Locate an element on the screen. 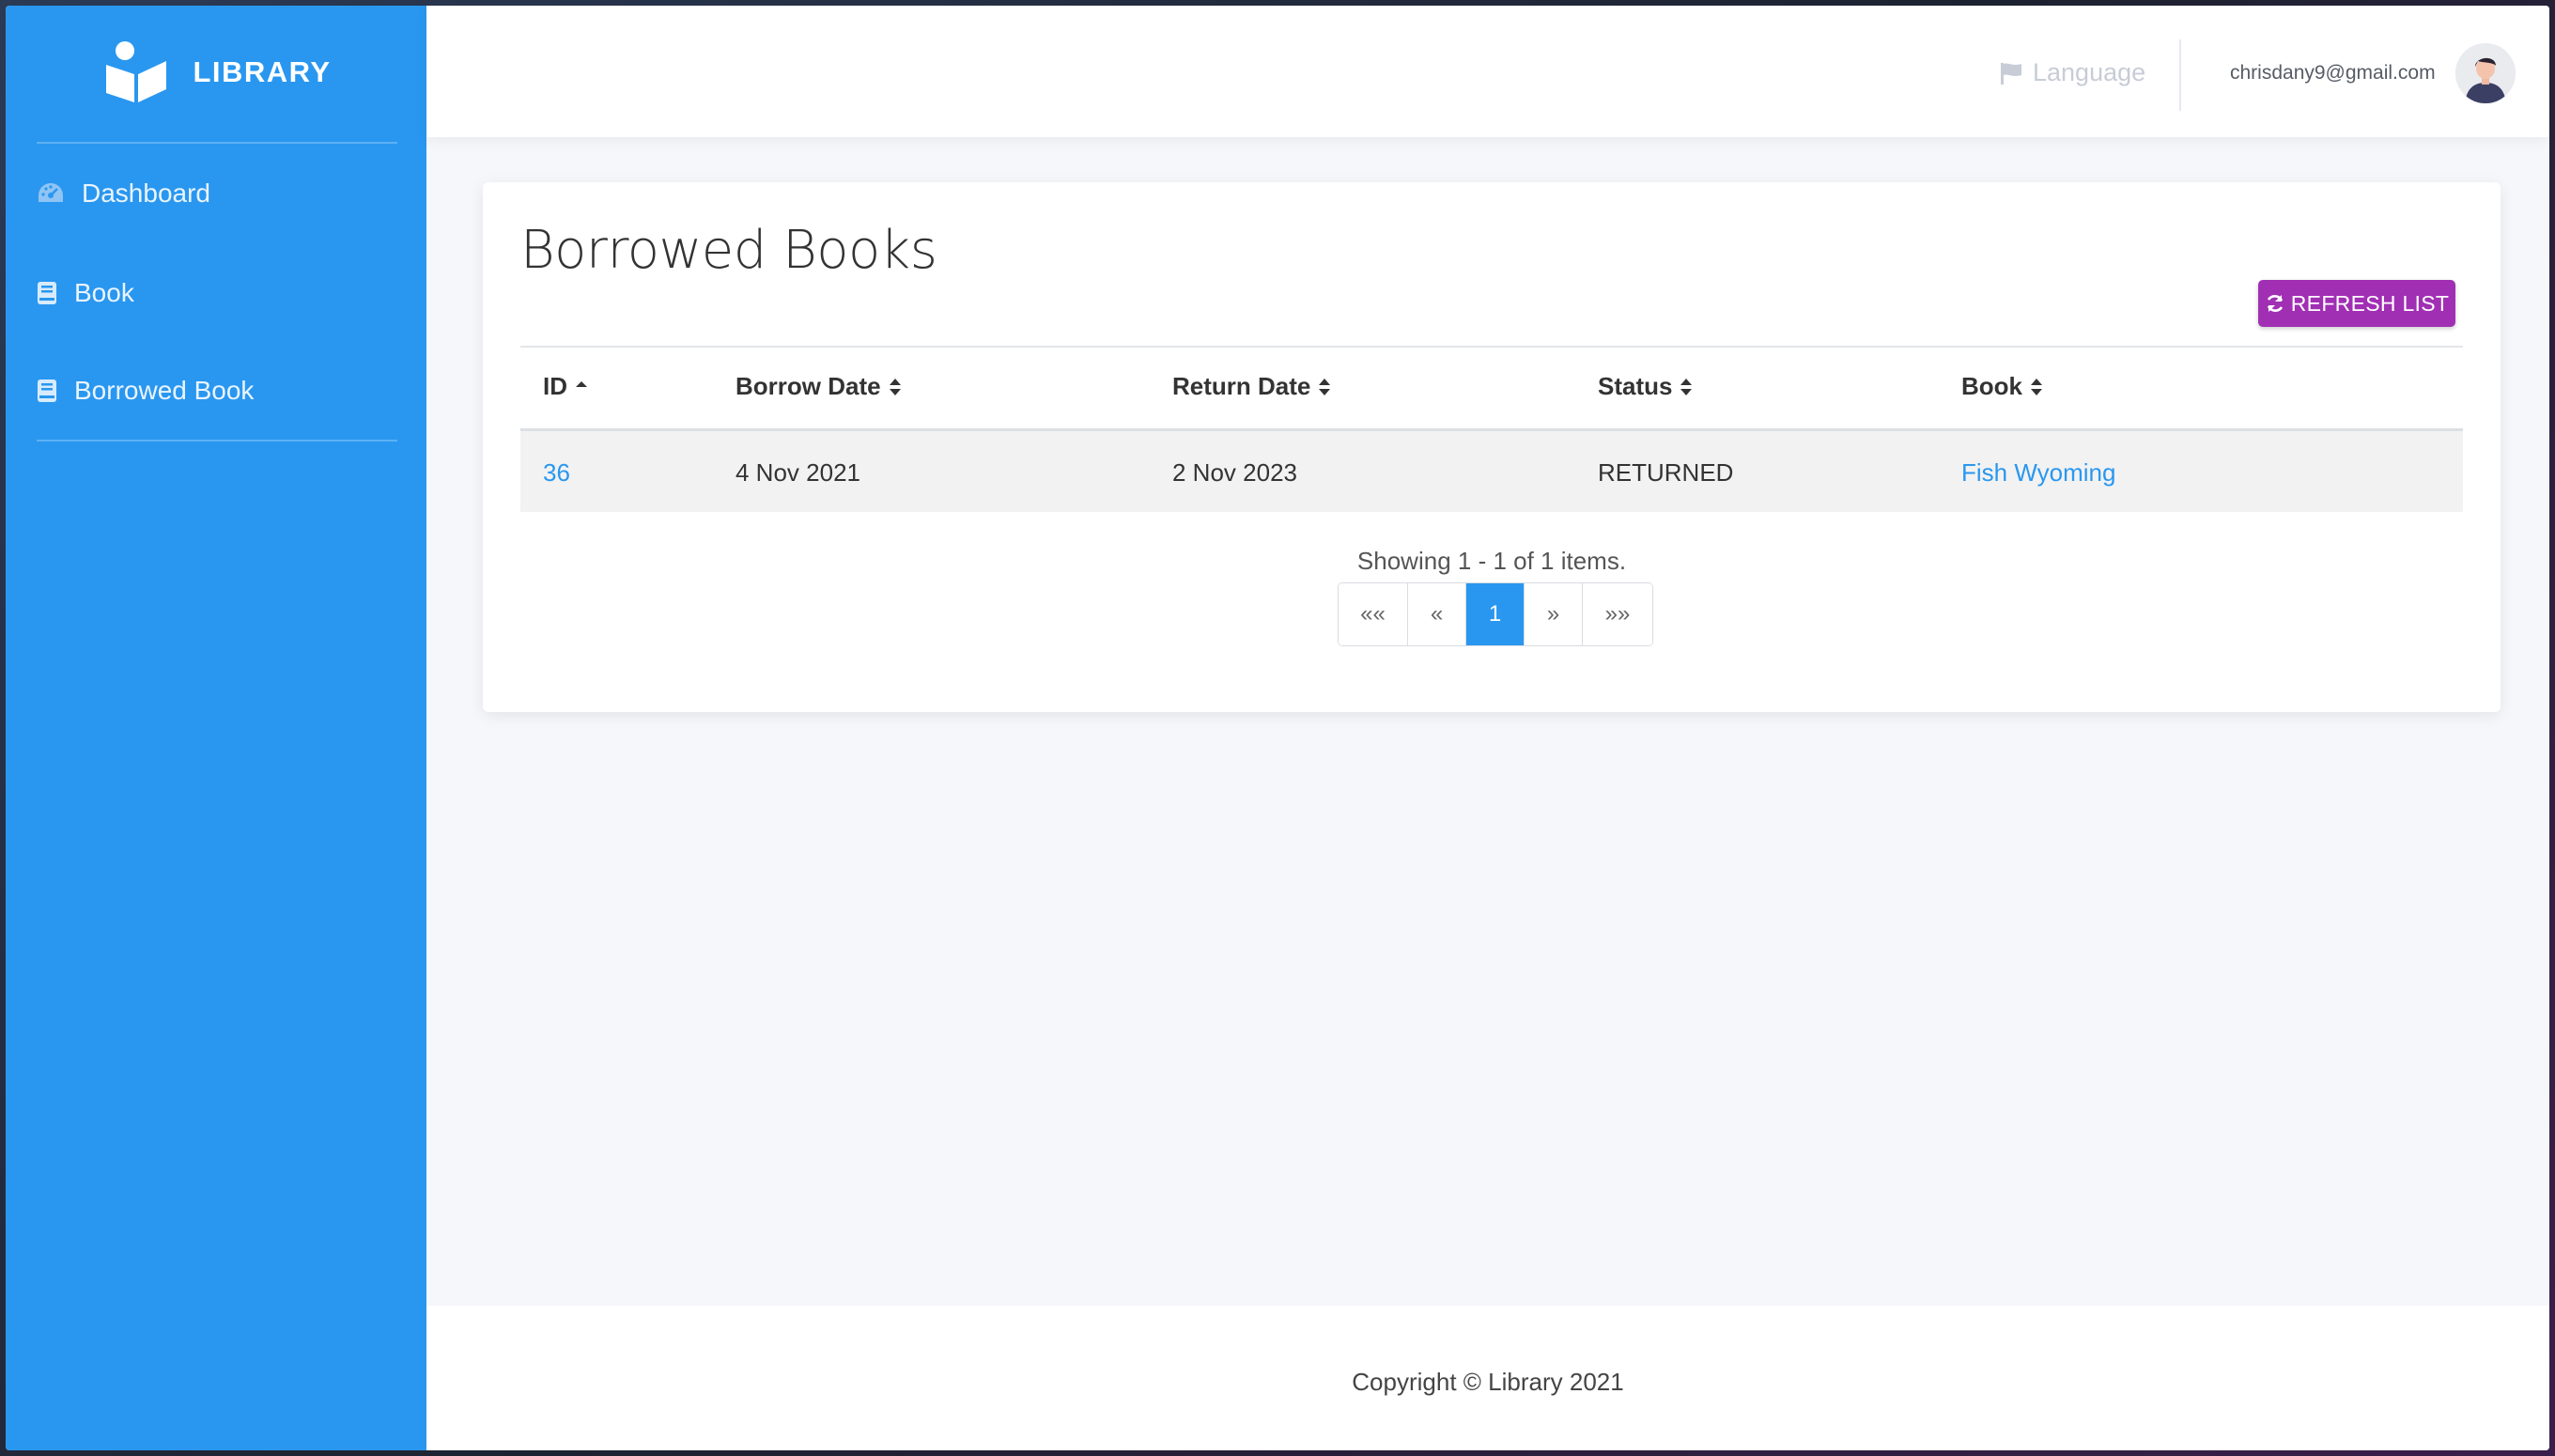 The height and width of the screenshot is (1456, 2555). sidebar-item-borrowed-book: Borrowed Book is located at coordinates (145, 391).